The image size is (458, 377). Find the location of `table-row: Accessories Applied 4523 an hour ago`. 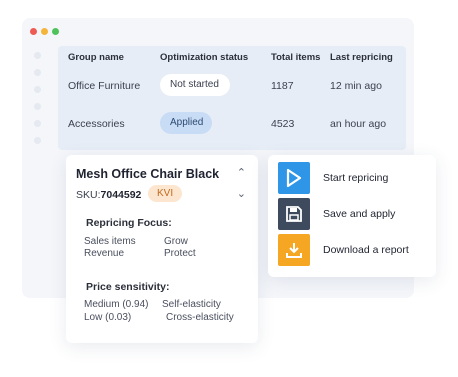

table-row: Accessories Applied 4523 an hour ago is located at coordinates (237, 124).